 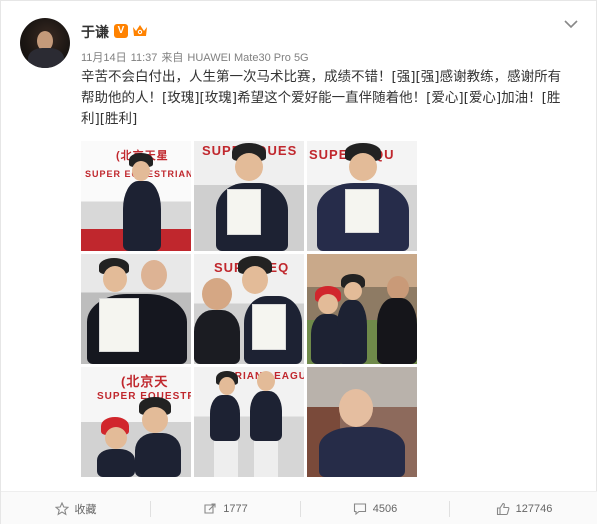 I want to click on comment-button: 4506, so click(x=375, y=508).